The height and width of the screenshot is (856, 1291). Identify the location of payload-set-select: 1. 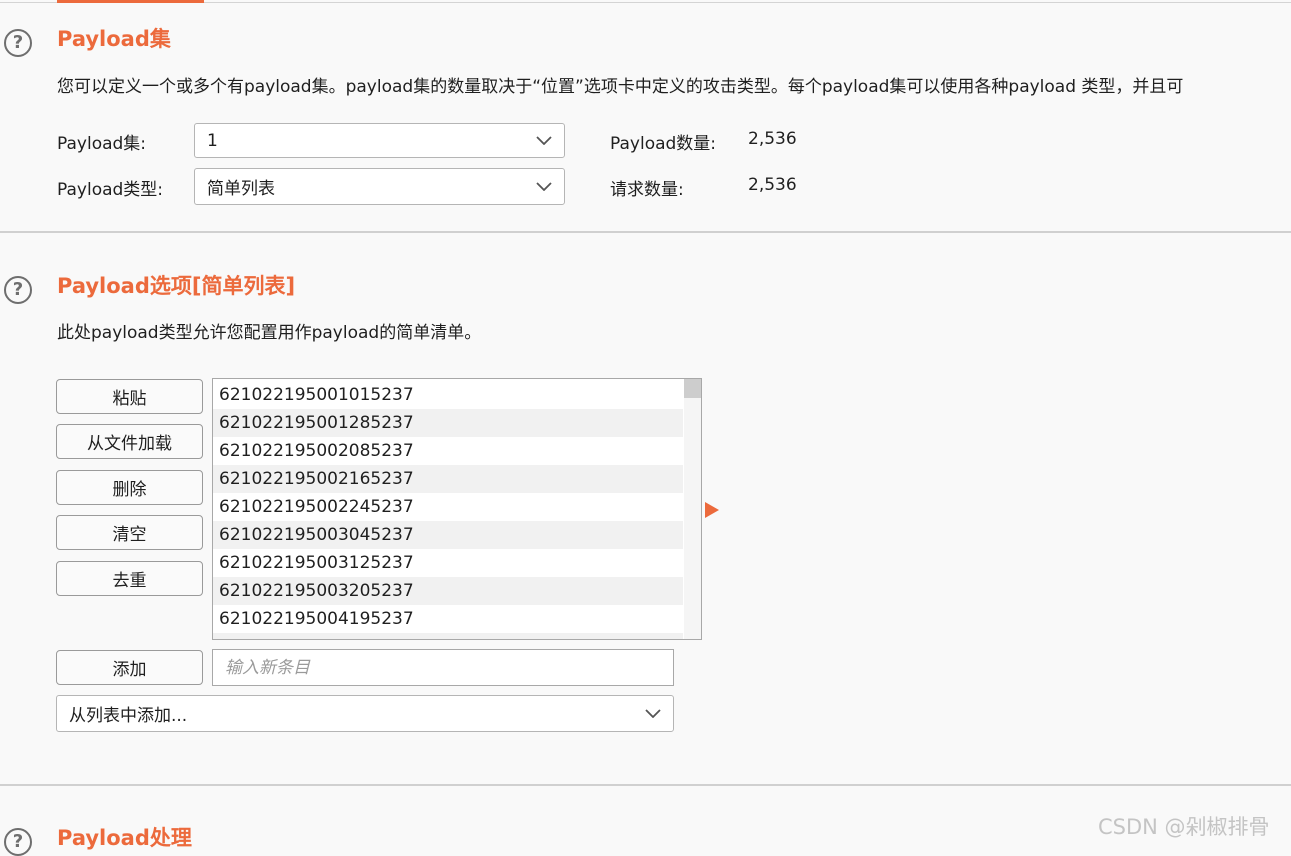
(379, 140).